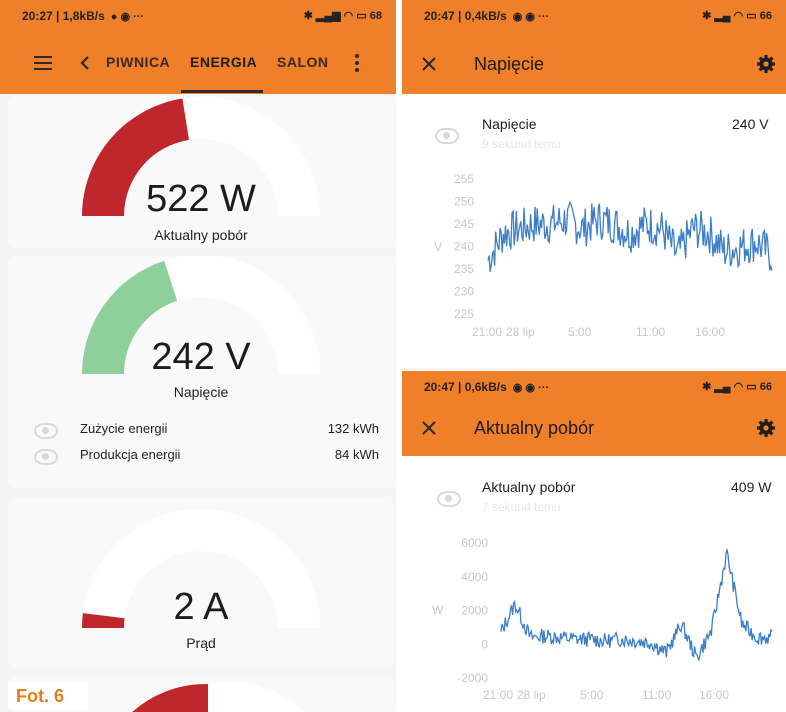 This screenshot has width=786, height=712. What do you see at coordinates (464, 179) in the screenshot?
I see `y-tick-label: 255` at bounding box center [464, 179].